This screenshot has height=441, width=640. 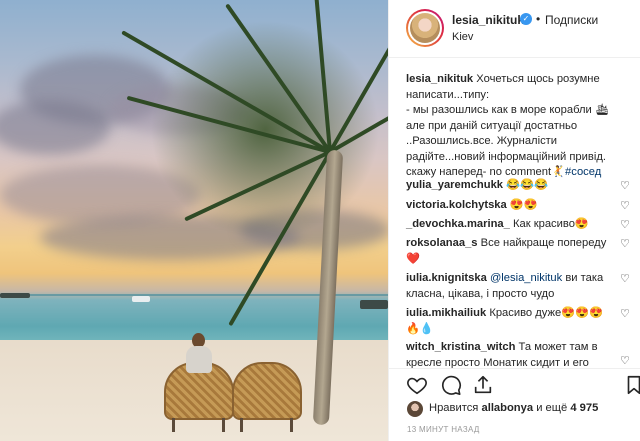 I want to click on comment-text: ❤️, so click(x=413, y=258).